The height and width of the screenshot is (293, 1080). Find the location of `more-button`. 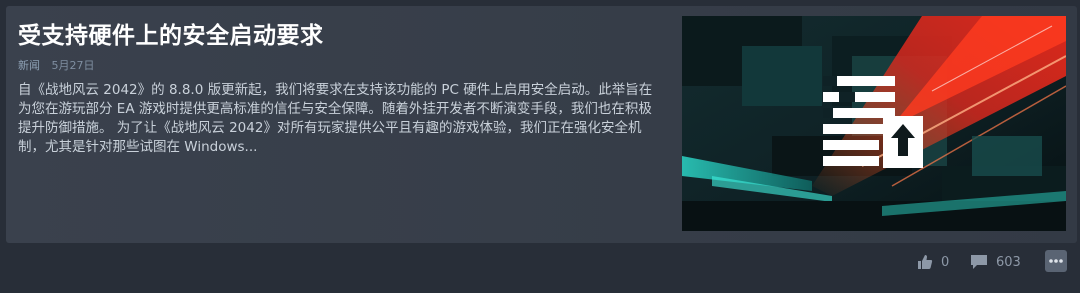

more-button is located at coordinates (1056, 261).